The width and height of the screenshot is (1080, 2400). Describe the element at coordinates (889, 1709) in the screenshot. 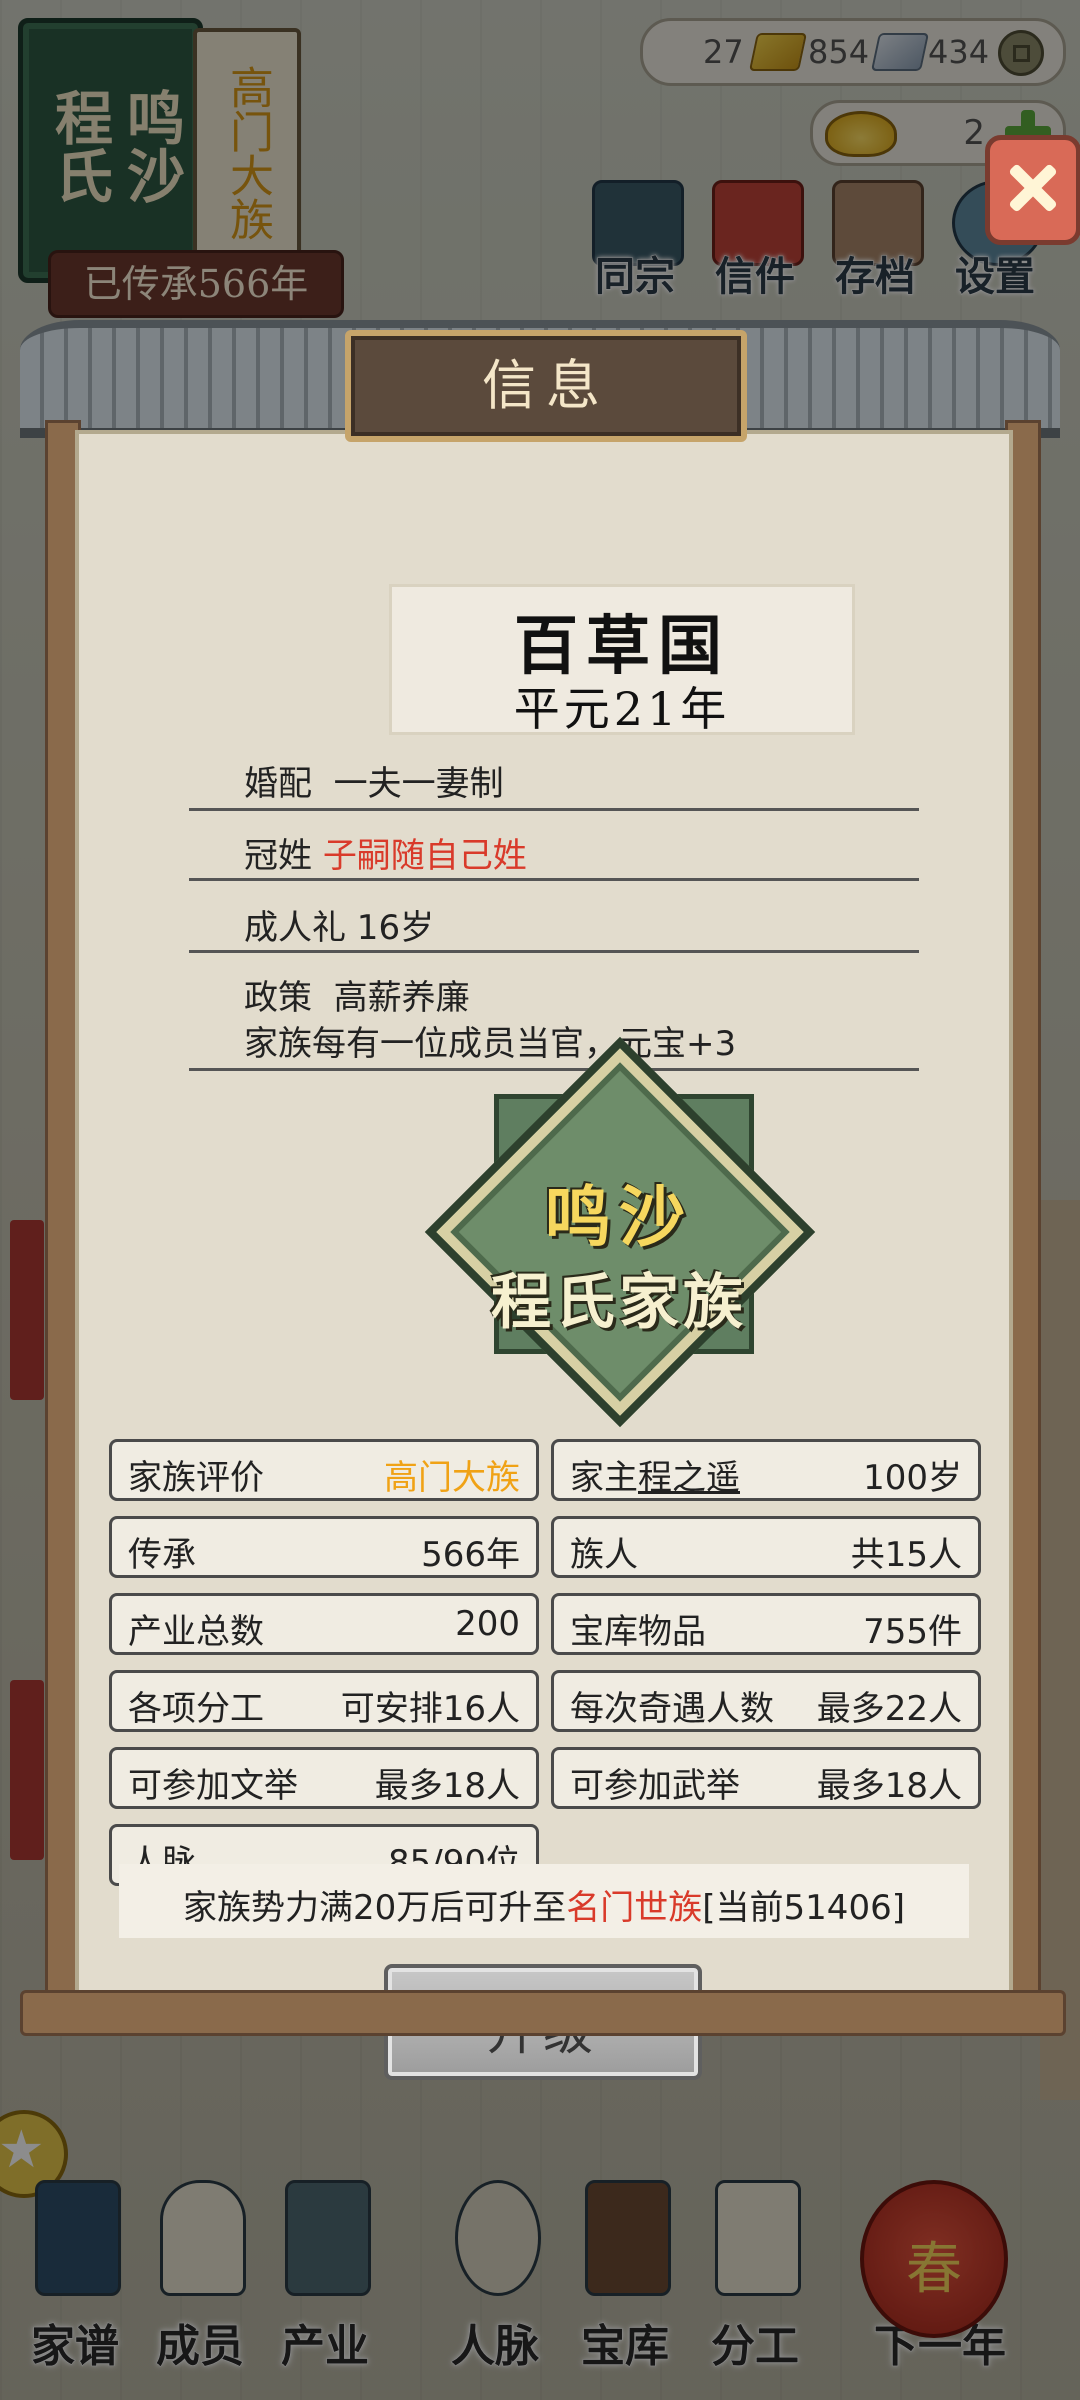

I see `stat-value: 最多22人` at that location.